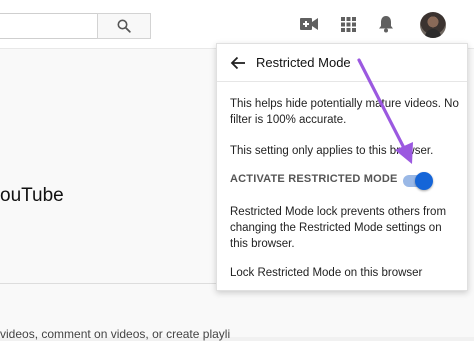 The width and height of the screenshot is (474, 341). What do you see at coordinates (345, 273) in the screenshot?
I see `lock-restricted-mode-link: Lock Restricted Mode on this browser` at bounding box center [345, 273].